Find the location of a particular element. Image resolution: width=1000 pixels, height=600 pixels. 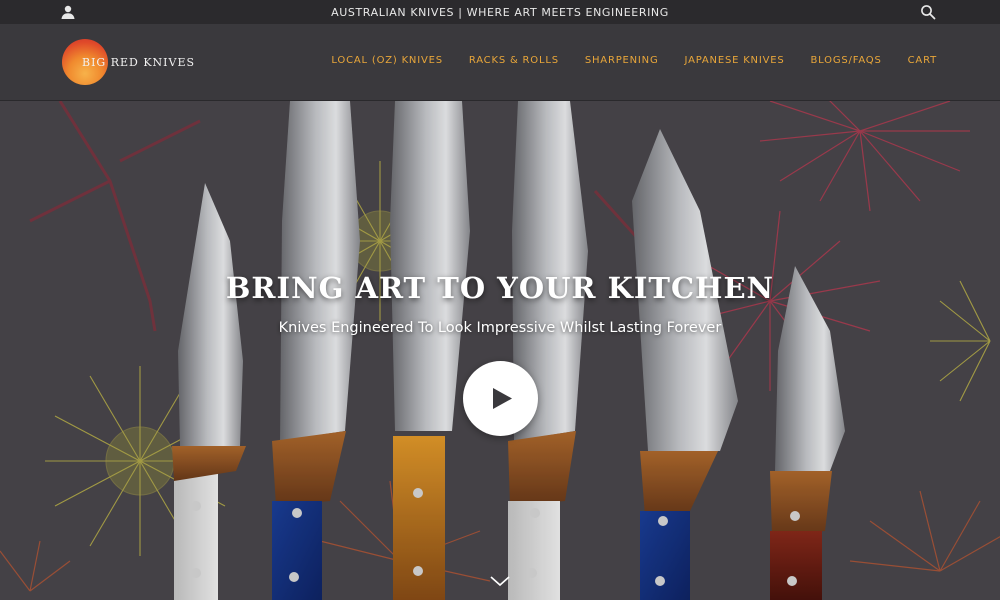

search-icon is located at coordinates (928, 12).